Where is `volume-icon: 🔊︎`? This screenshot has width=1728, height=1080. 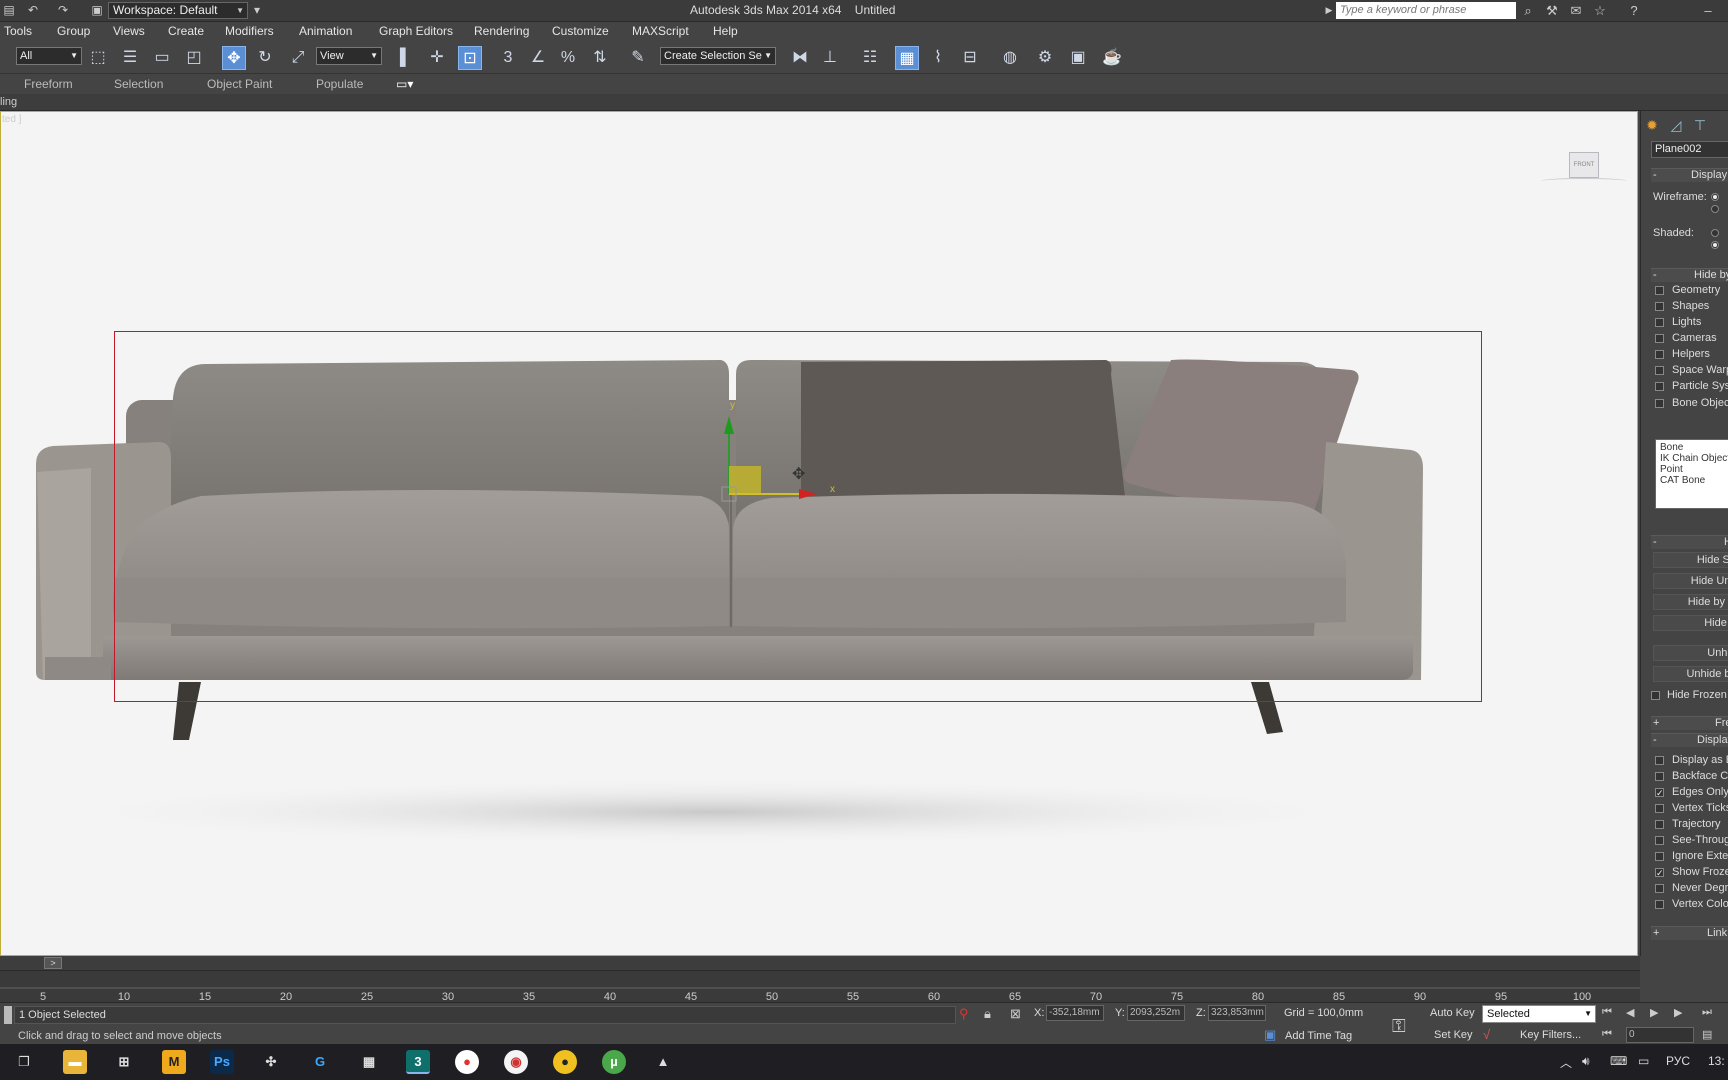 volume-icon: 🔊︎ is located at coordinates (1586, 1061).